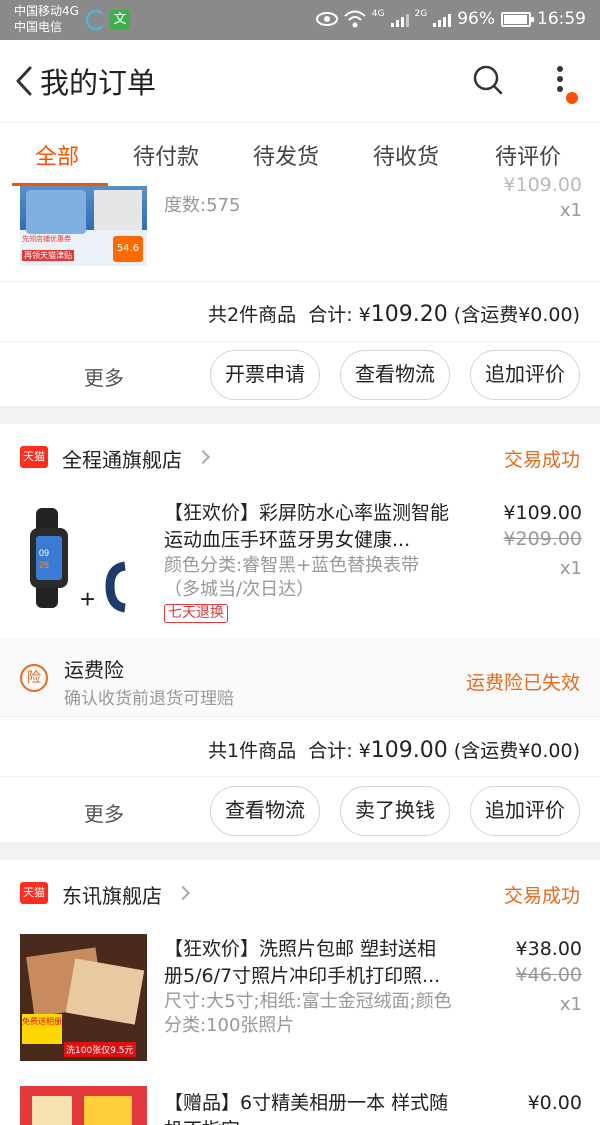 The width and height of the screenshot is (600, 1125). Describe the element at coordinates (120, 20) in the screenshot. I see `app-notification-icon: 文` at that location.